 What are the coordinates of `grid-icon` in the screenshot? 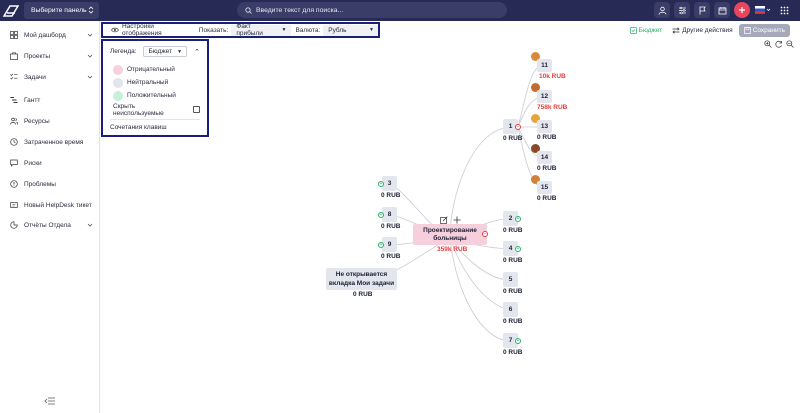 It's located at (784, 10).